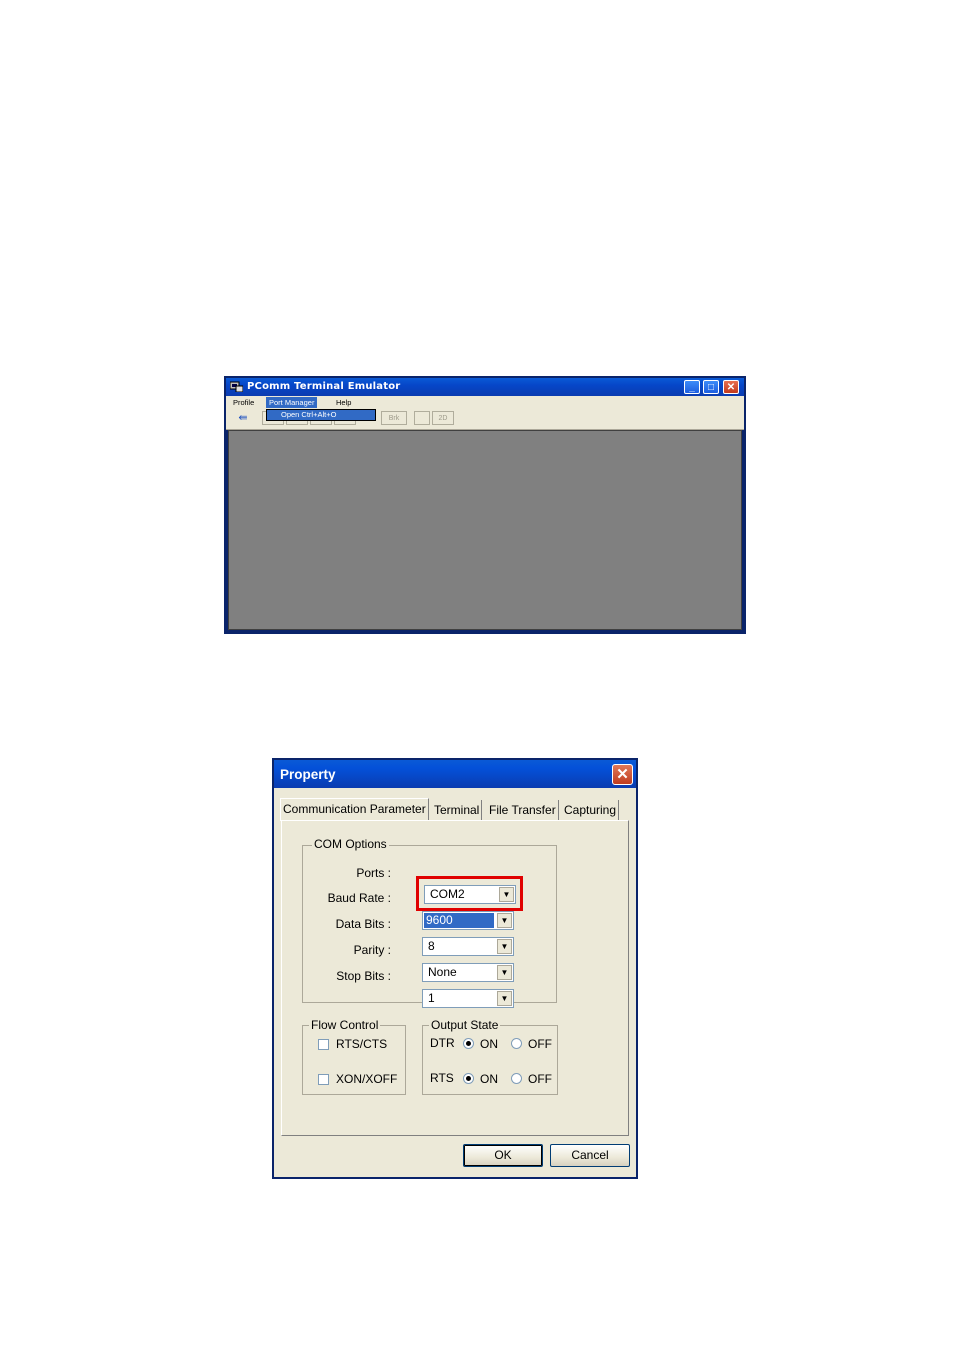 The image size is (954, 1350). I want to click on ports-label: Ports :, so click(373, 873).